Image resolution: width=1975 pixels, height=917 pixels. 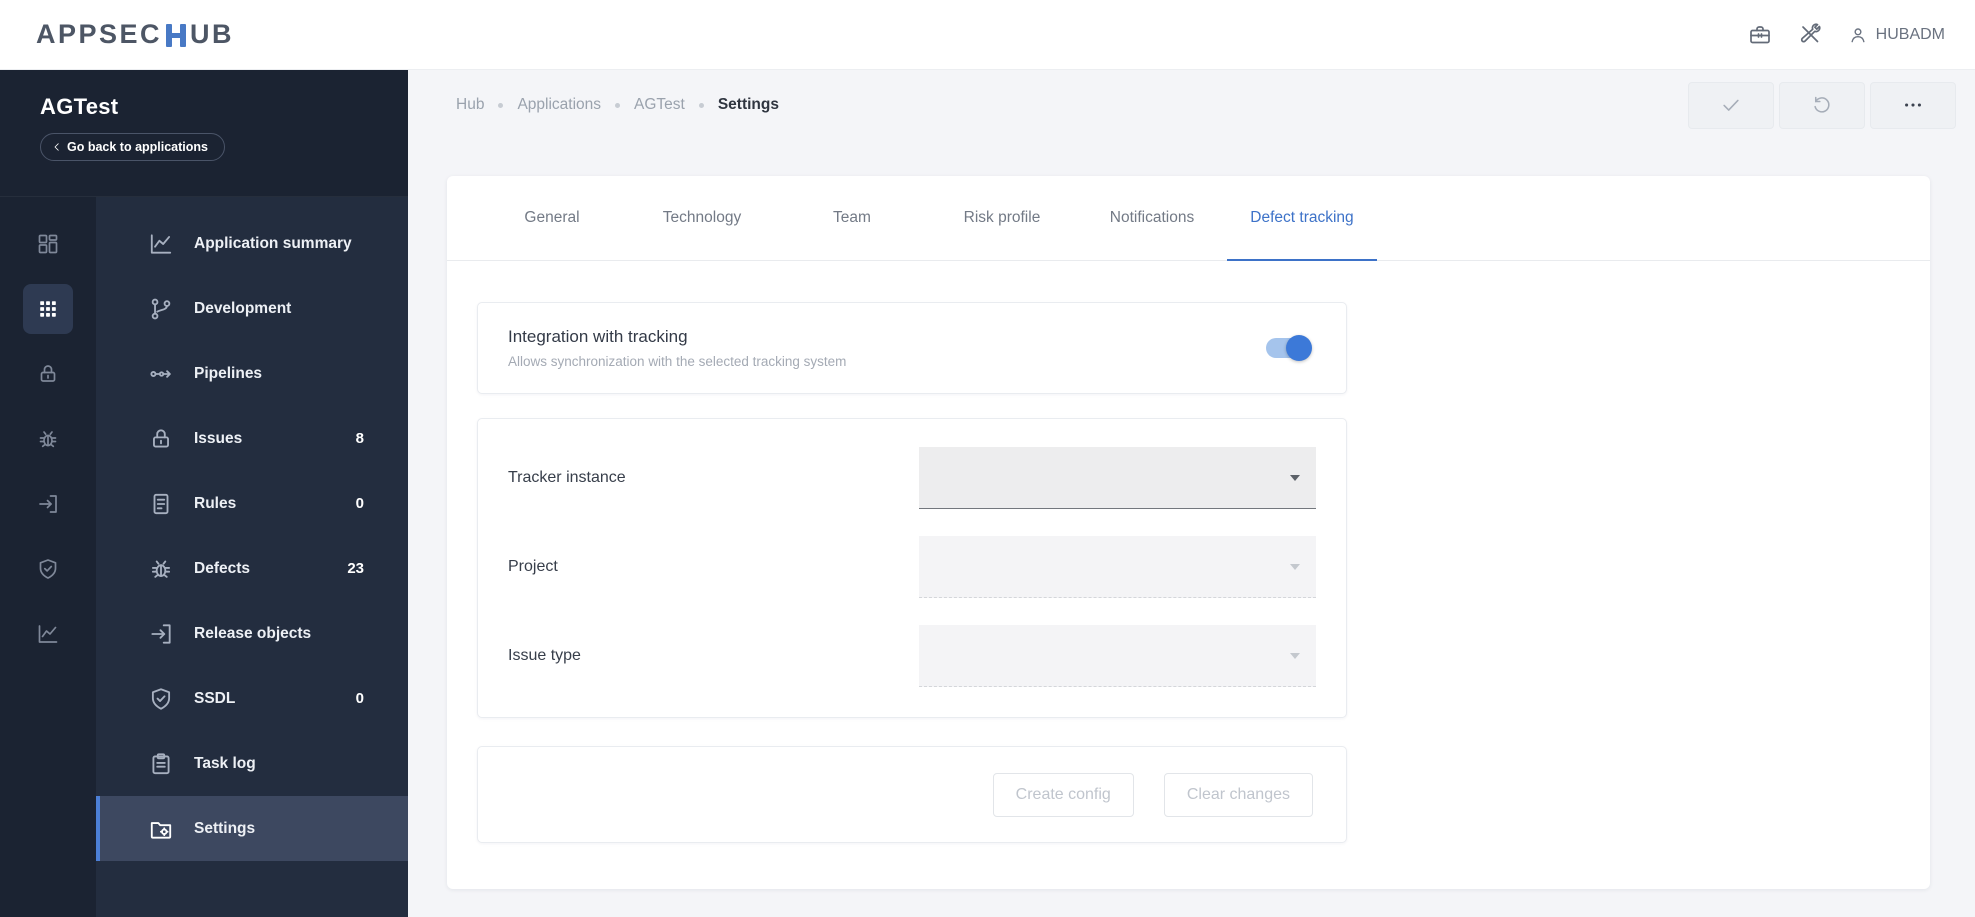 What do you see at coordinates (135, 34) in the screenshot?
I see `appsechub-logo: APPSEC UB` at bounding box center [135, 34].